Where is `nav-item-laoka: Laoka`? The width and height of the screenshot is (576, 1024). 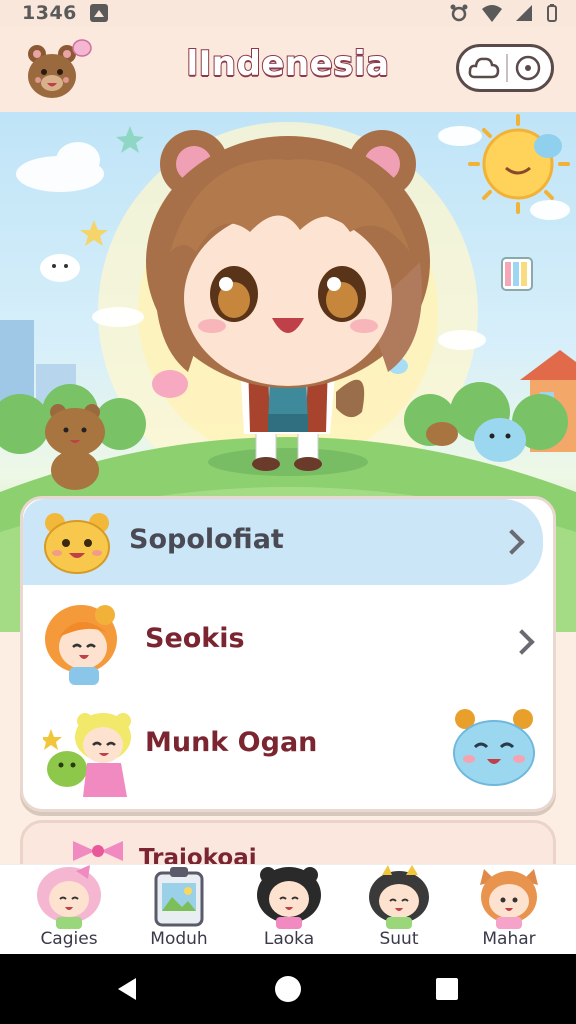 nav-item-laoka: Laoka is located at coordinates (289, 910).